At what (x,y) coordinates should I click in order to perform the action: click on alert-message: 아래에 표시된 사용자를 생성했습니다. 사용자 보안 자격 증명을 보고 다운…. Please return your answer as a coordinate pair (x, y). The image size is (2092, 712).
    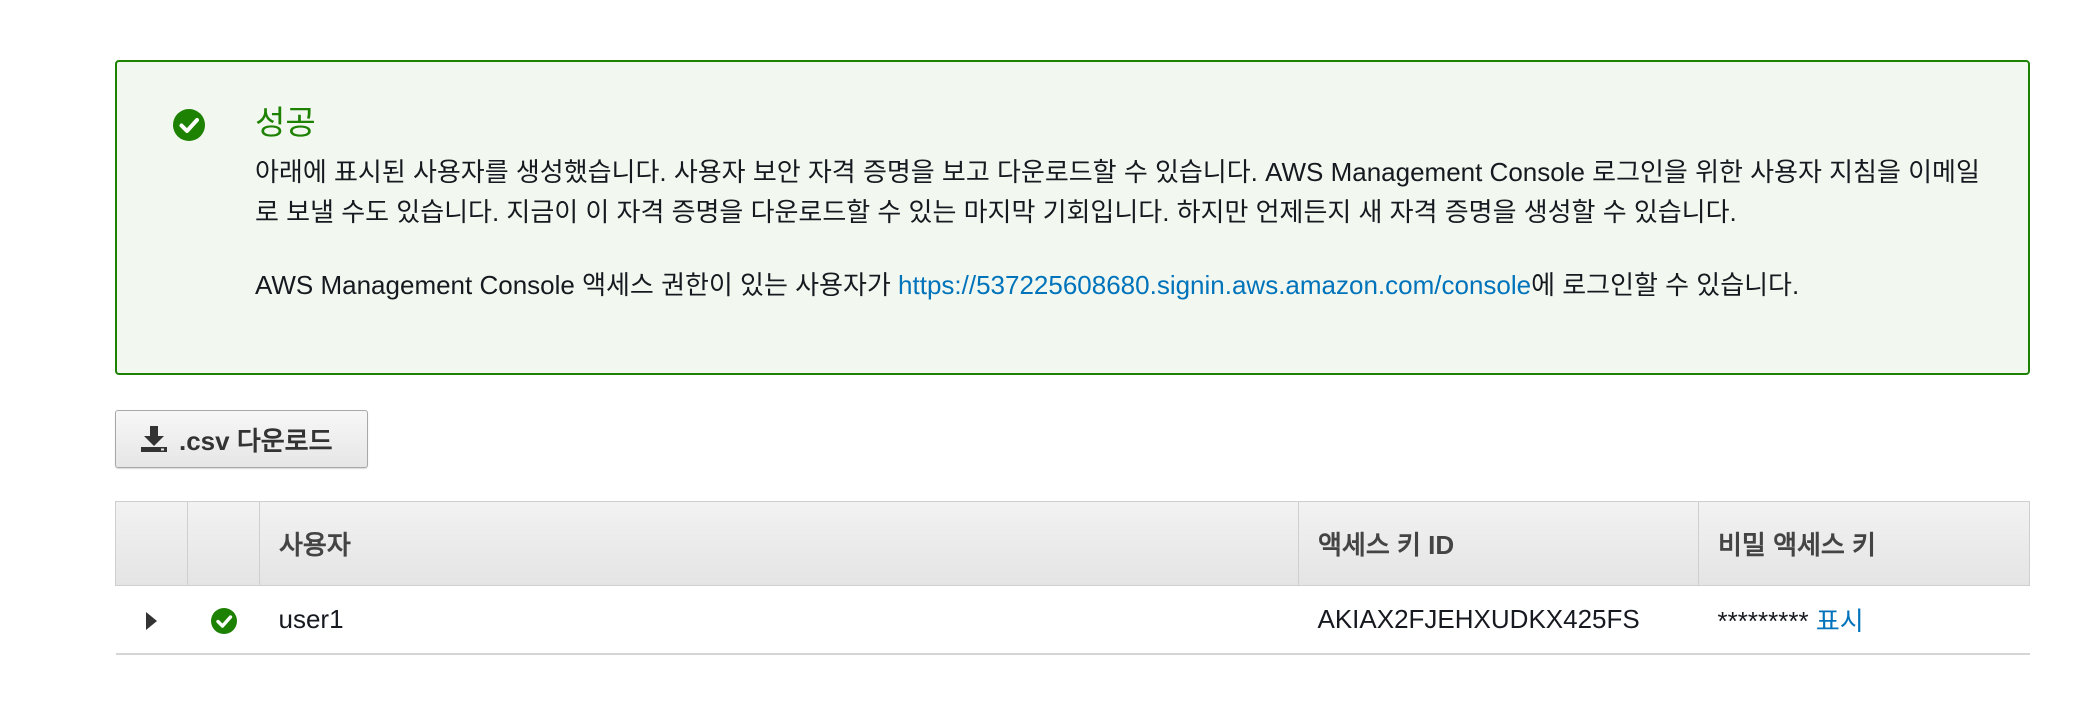
    Looking at the image, I should click on (1117, 192).